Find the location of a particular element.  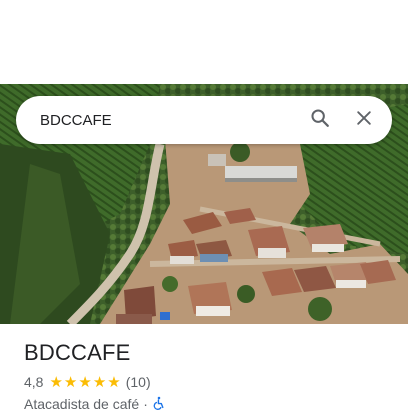

close-icon is located at coordinates (364, 120).